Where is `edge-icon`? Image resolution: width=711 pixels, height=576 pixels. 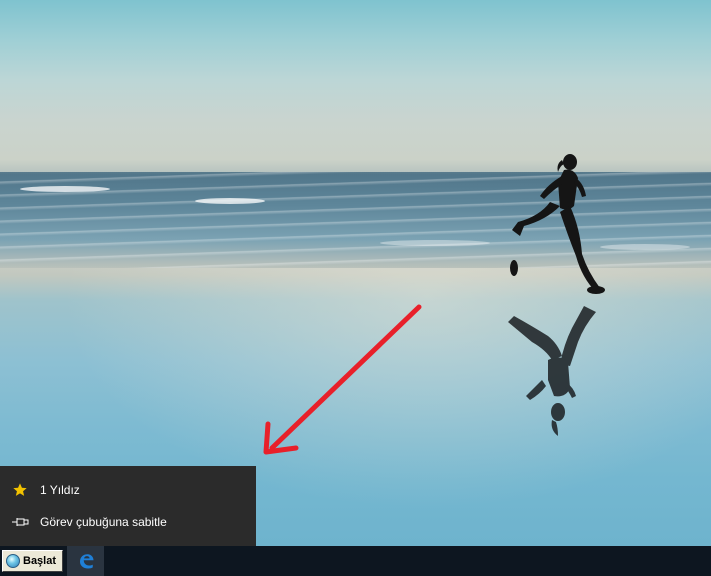 edge-icon is located at coordinates (86, 561).